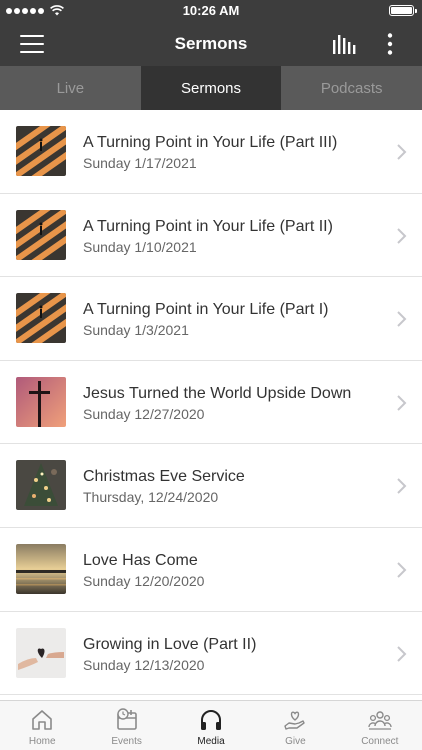 The image size is (422, 750). I want to click on tabbar-label: Connect, so click(380, 741).